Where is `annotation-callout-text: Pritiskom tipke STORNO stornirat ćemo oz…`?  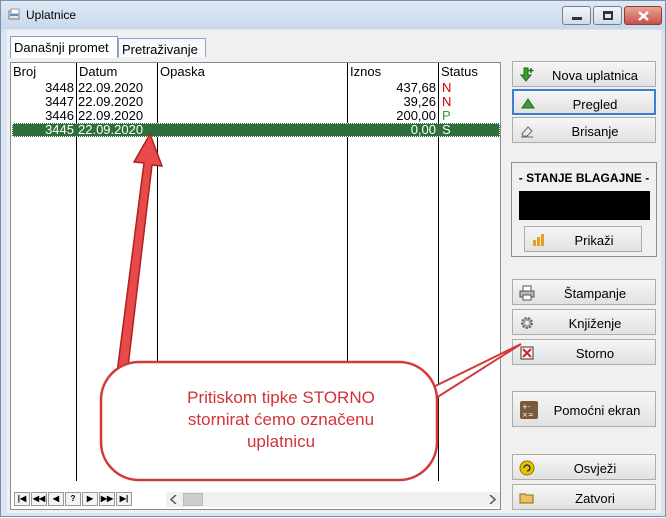 annotation-callout-text: Pritiskom tipke STORNO stornirat ćemo oz… is located at coordinates (281, 420).